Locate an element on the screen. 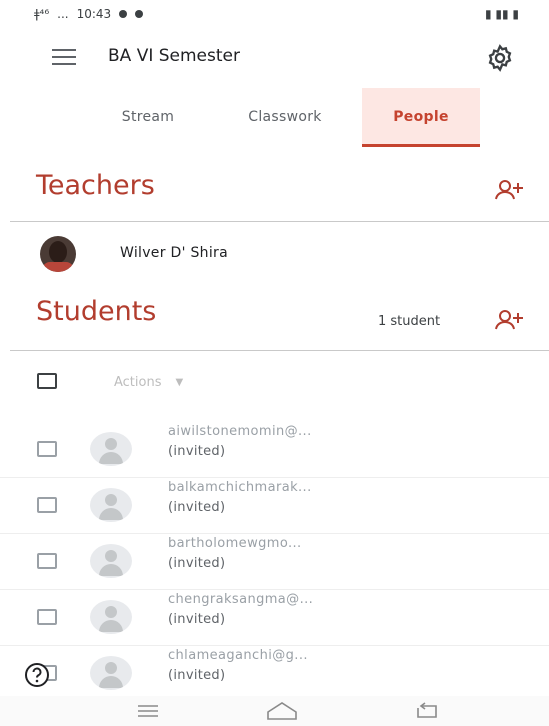 This screenshot has width=549, height=726. student-count: 1 student is located at coordinates (409, 321).